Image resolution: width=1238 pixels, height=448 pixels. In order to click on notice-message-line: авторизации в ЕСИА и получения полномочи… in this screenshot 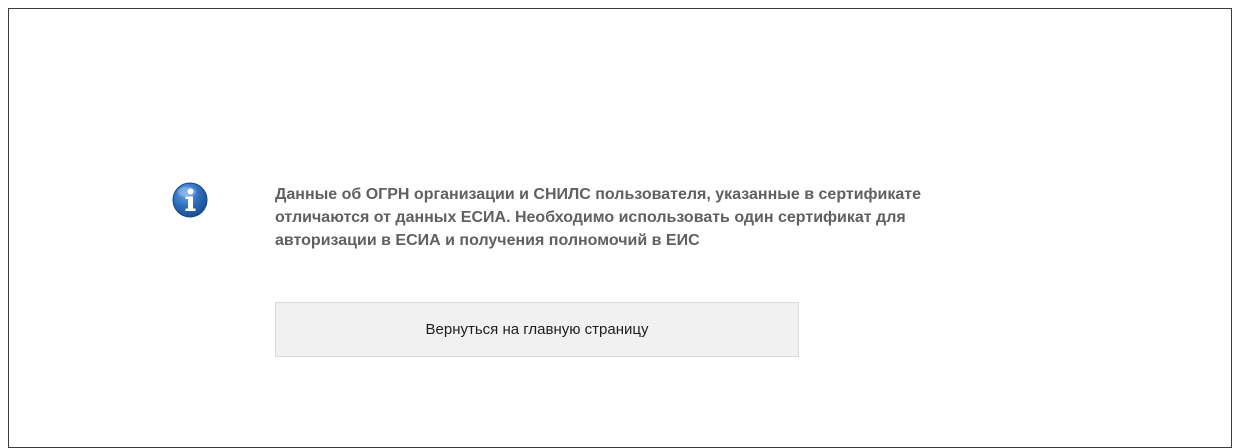, I will do `click(487, 240)`.